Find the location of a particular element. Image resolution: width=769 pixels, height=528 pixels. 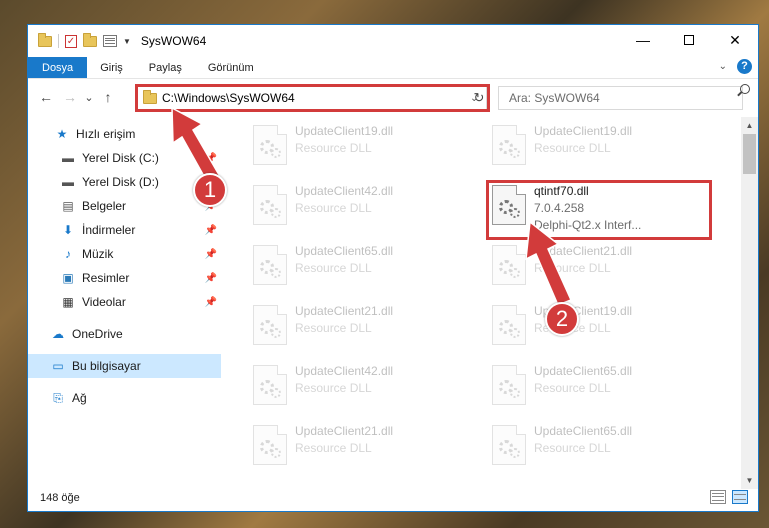

callout-badge-2: 2 is located at coordinates (562, 319).